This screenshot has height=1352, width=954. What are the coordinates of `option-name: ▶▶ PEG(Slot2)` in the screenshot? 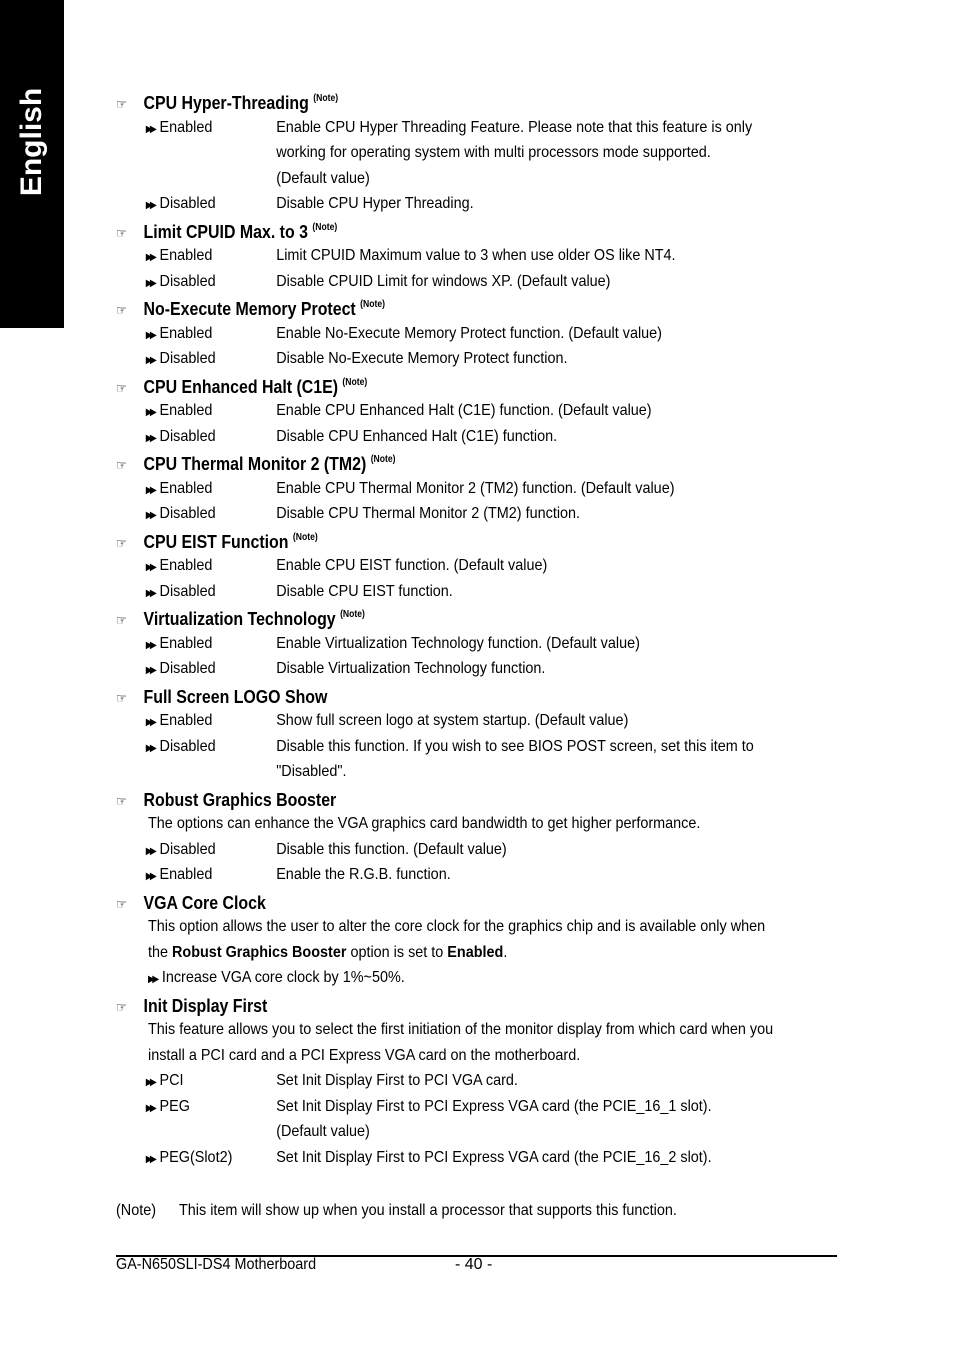 It's located at (189, 1158).